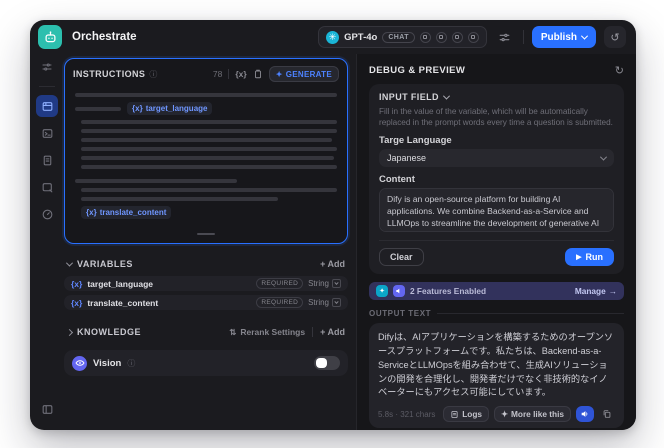  What do you see at coordinates (397, 180) in the screenshot?
I see `content-label: Content` at bounding box center [397, 180].